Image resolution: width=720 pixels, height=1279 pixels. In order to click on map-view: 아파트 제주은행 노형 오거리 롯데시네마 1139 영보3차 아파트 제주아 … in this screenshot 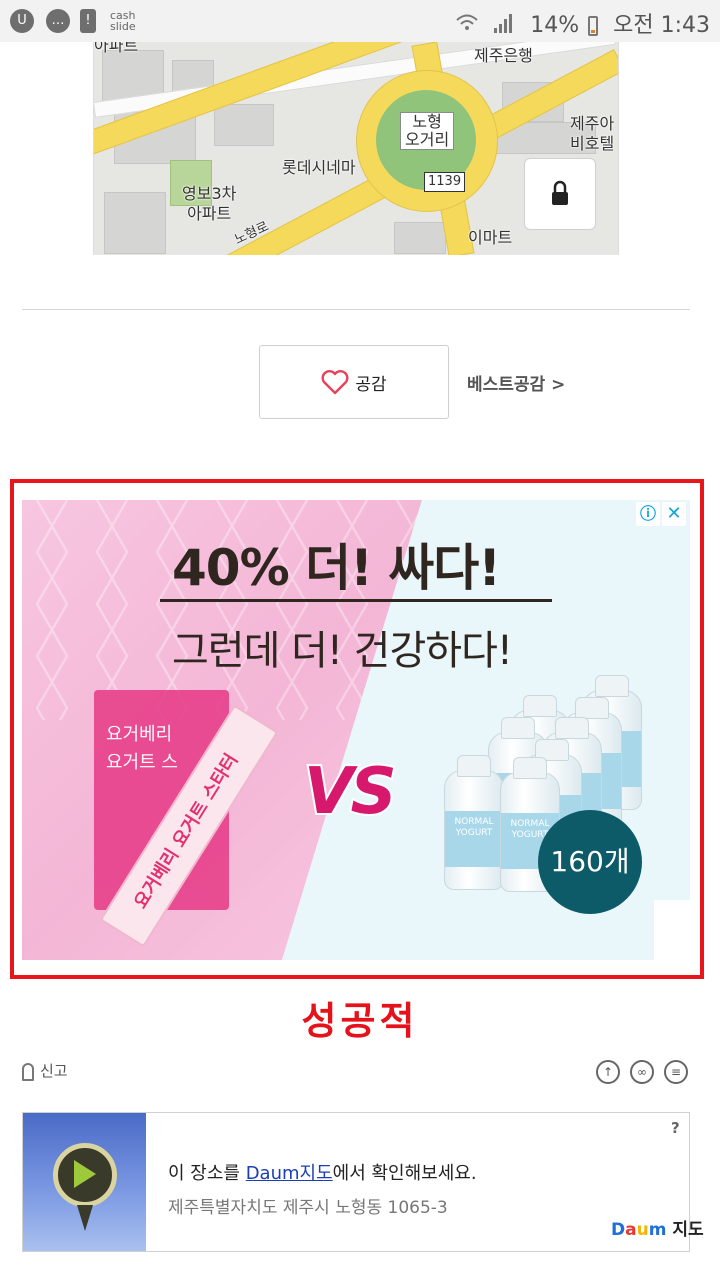, I will do `click(356, 148)`.